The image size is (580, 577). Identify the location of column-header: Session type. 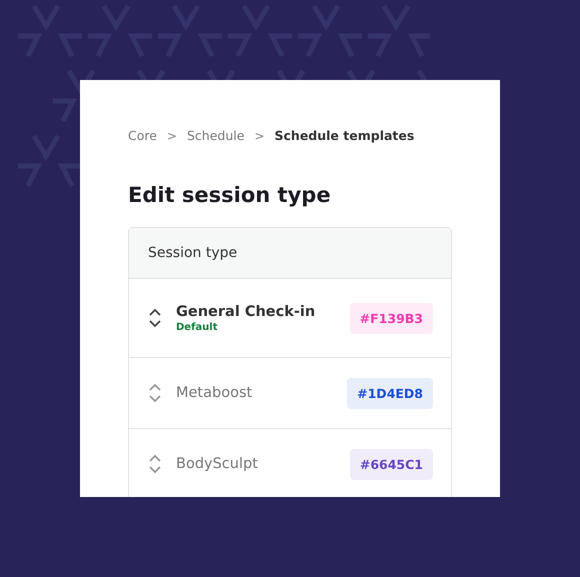
(193, 253).